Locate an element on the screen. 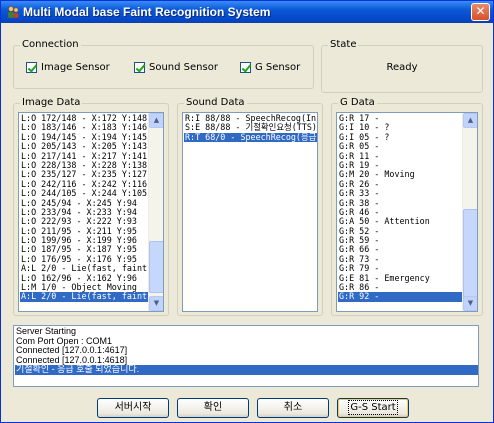 The width and height of the screenshot is (494, 423). cancel-label: 취소 is located at coordinates (293, 407).